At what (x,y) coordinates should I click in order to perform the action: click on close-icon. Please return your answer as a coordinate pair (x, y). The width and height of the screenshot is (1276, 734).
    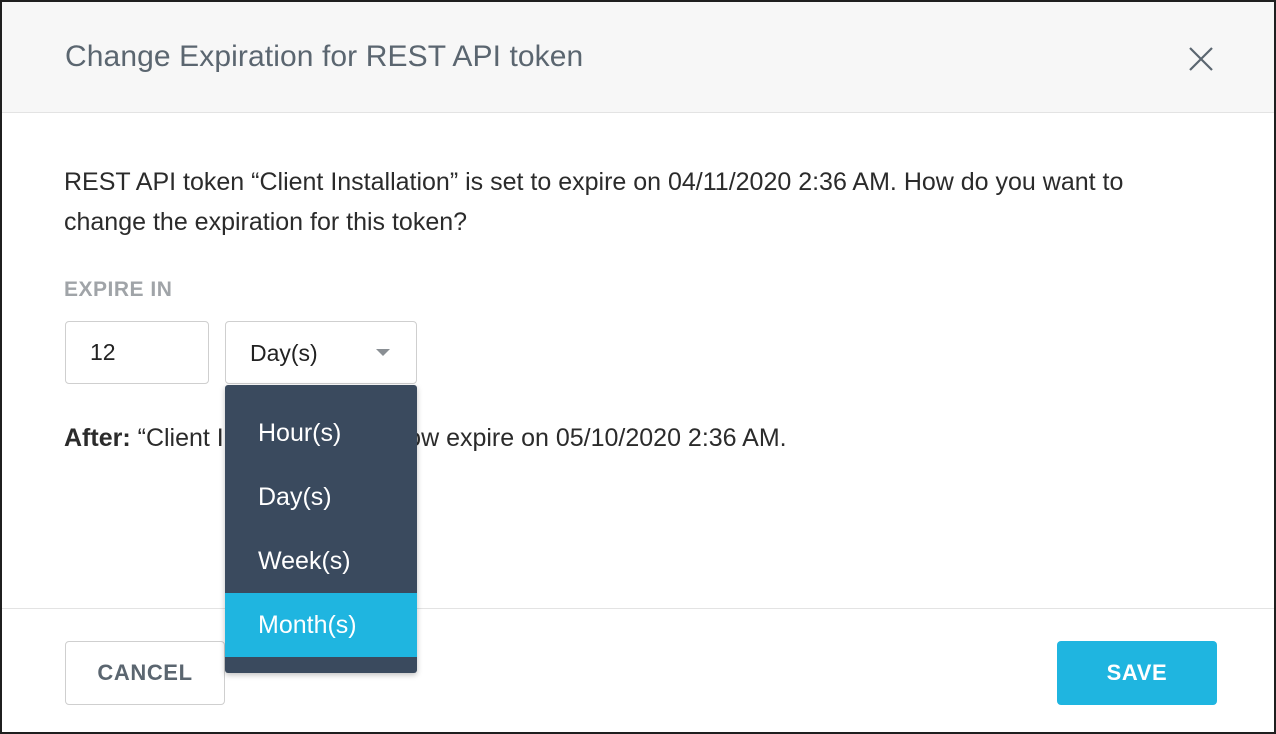
    Looking at the image, I should click on (1201, 59).